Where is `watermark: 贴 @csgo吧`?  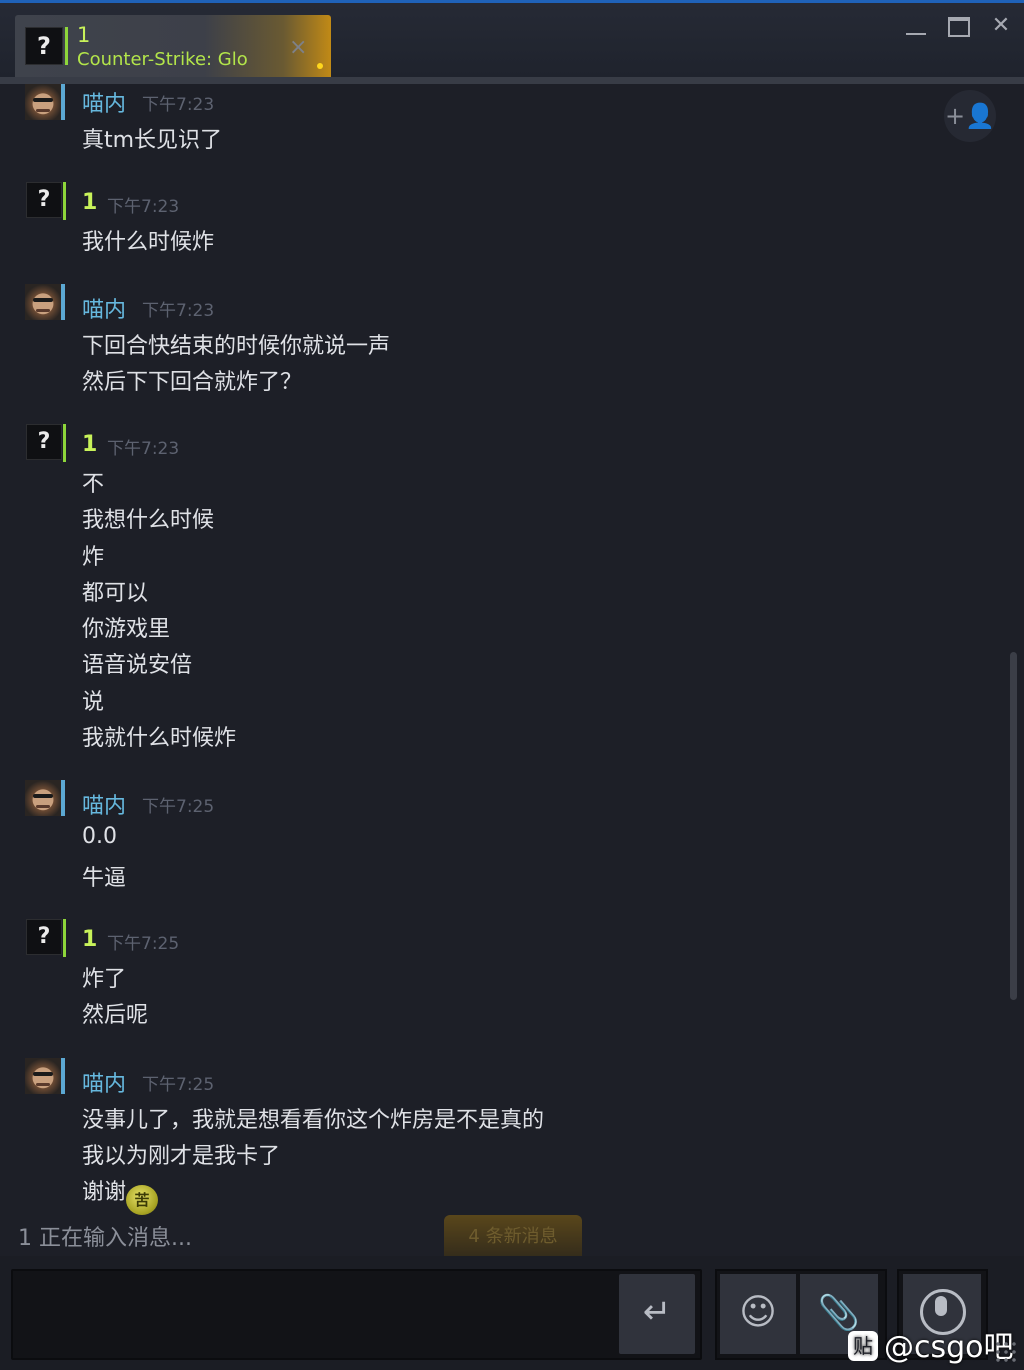 watermark: 贴 @csgo吧 is located at coordinates (931, 1343).